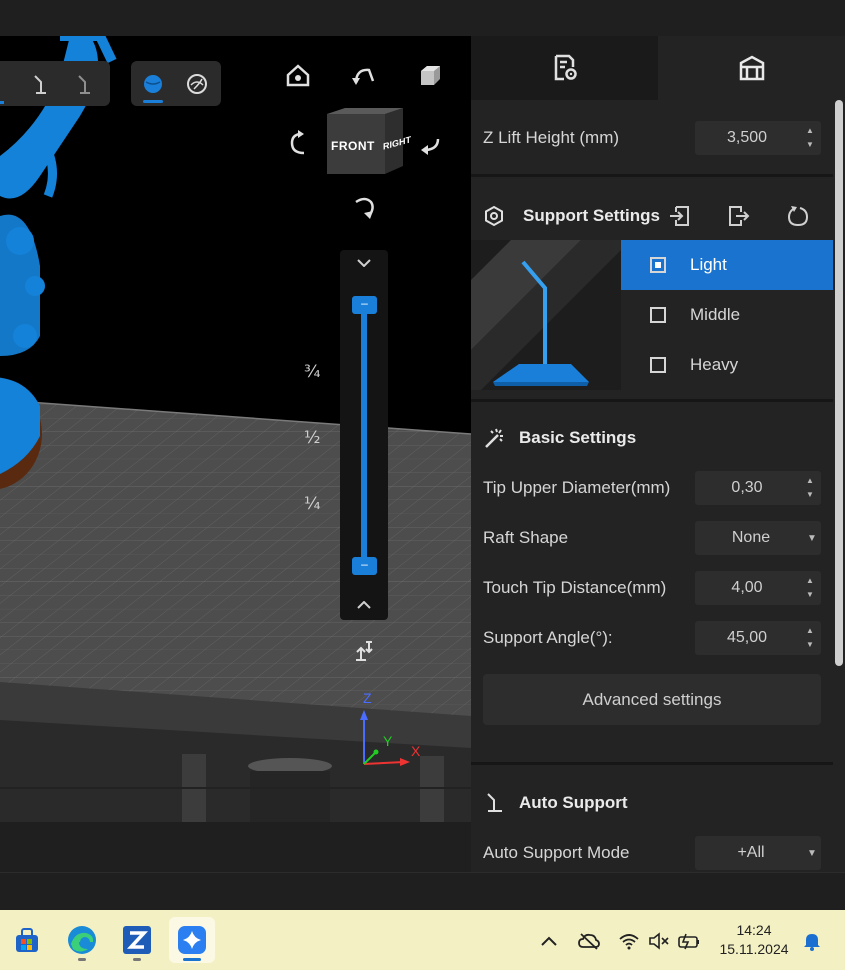 The height and width of the screenshot is (970, 845). Describe the element at coordinates (747, 137) in the screenshot. I see `z-lift-value: 3,500` at that location.